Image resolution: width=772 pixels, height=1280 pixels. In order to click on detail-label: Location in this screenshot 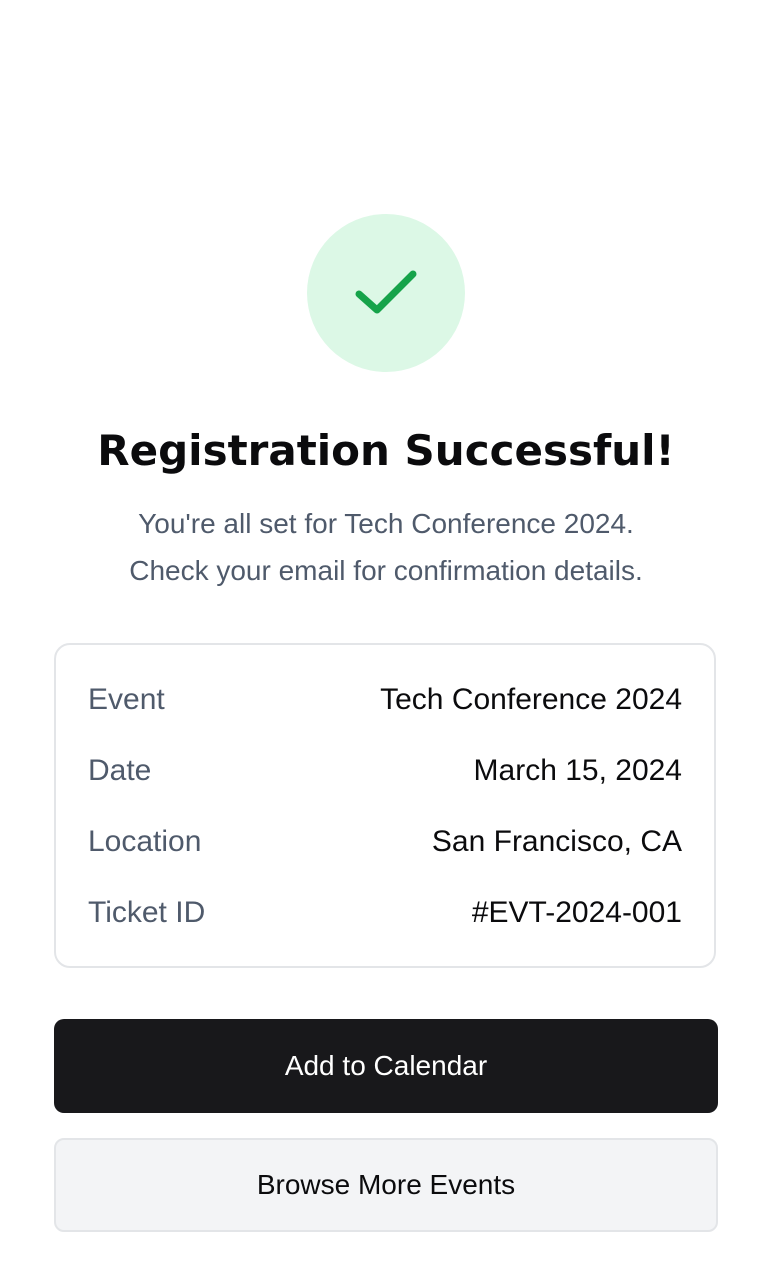, I will do `click(145, 841)`.